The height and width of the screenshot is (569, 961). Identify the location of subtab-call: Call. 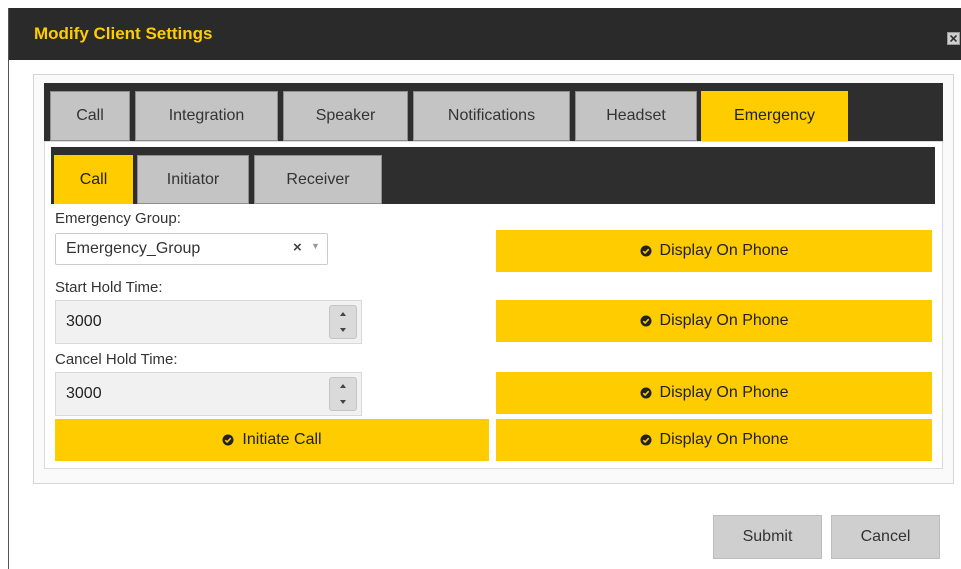
(93, 179).